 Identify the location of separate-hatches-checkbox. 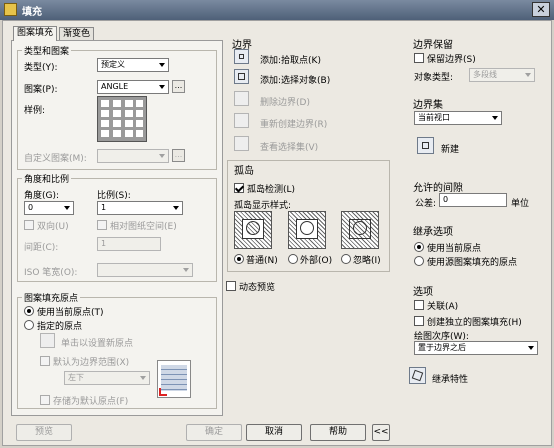
(419, 321).